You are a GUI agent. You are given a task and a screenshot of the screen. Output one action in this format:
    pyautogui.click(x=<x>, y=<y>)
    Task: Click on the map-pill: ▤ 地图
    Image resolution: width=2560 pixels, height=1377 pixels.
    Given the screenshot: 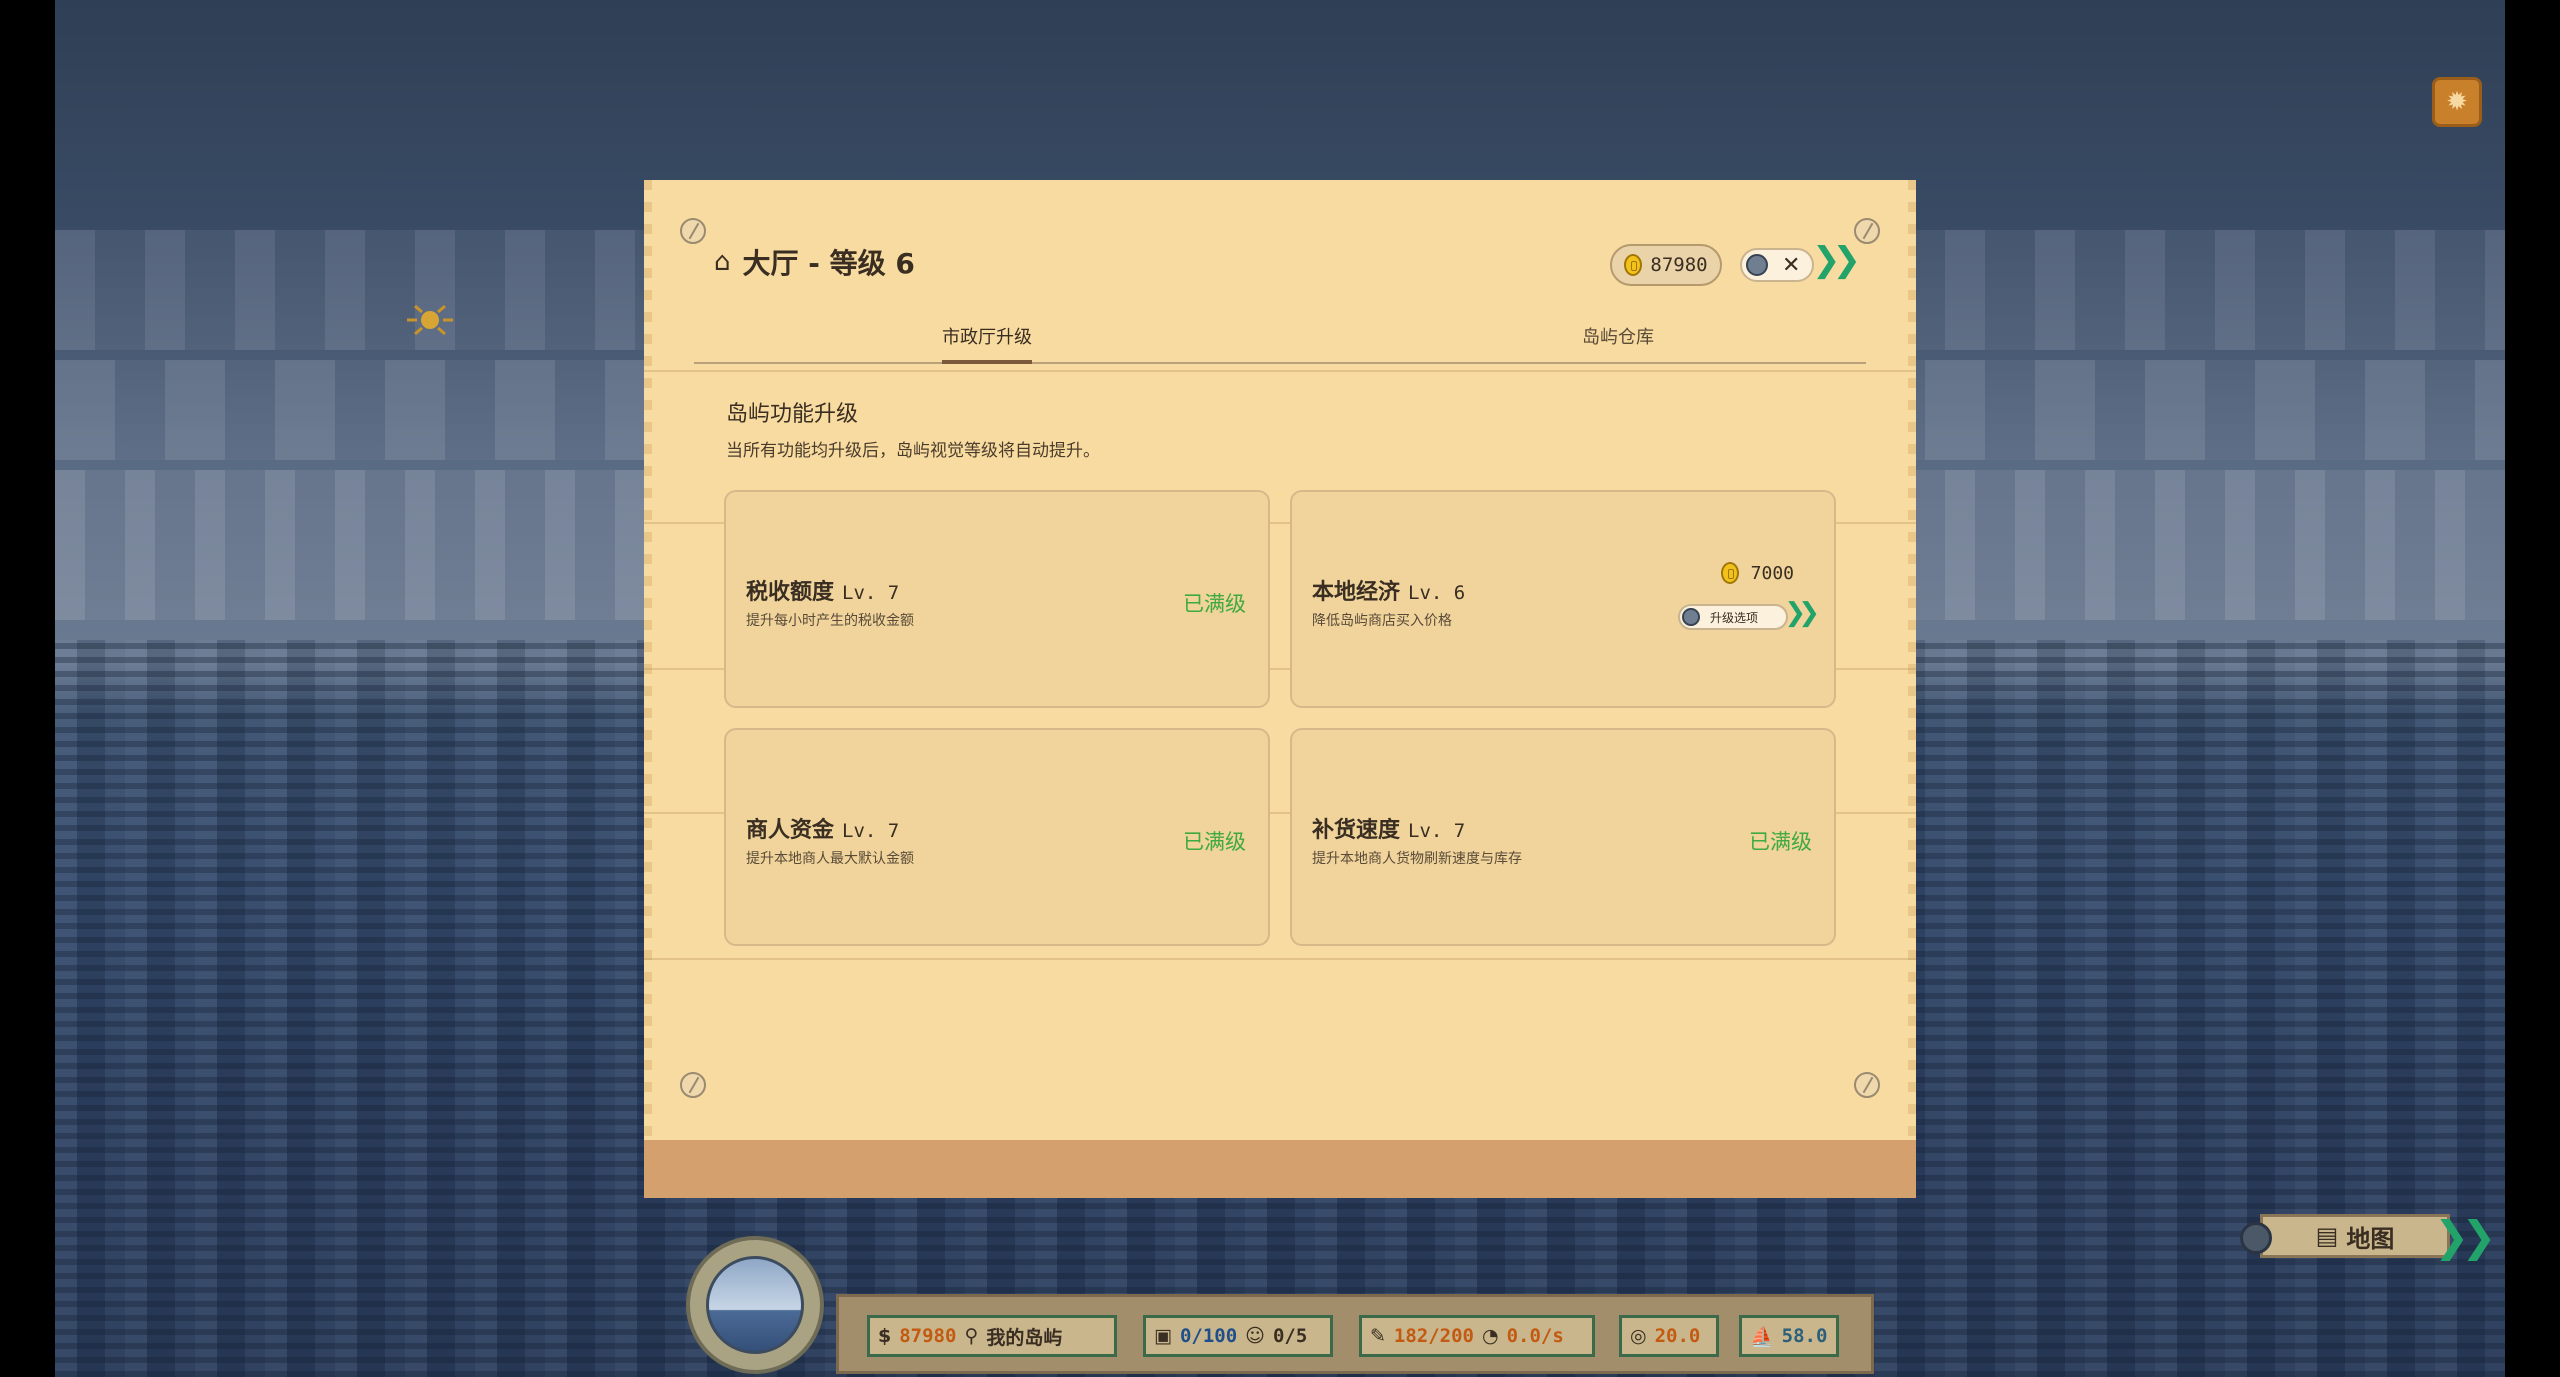 What is the action you would take?
    pyautogui.click(x=2355, y=1236)
    